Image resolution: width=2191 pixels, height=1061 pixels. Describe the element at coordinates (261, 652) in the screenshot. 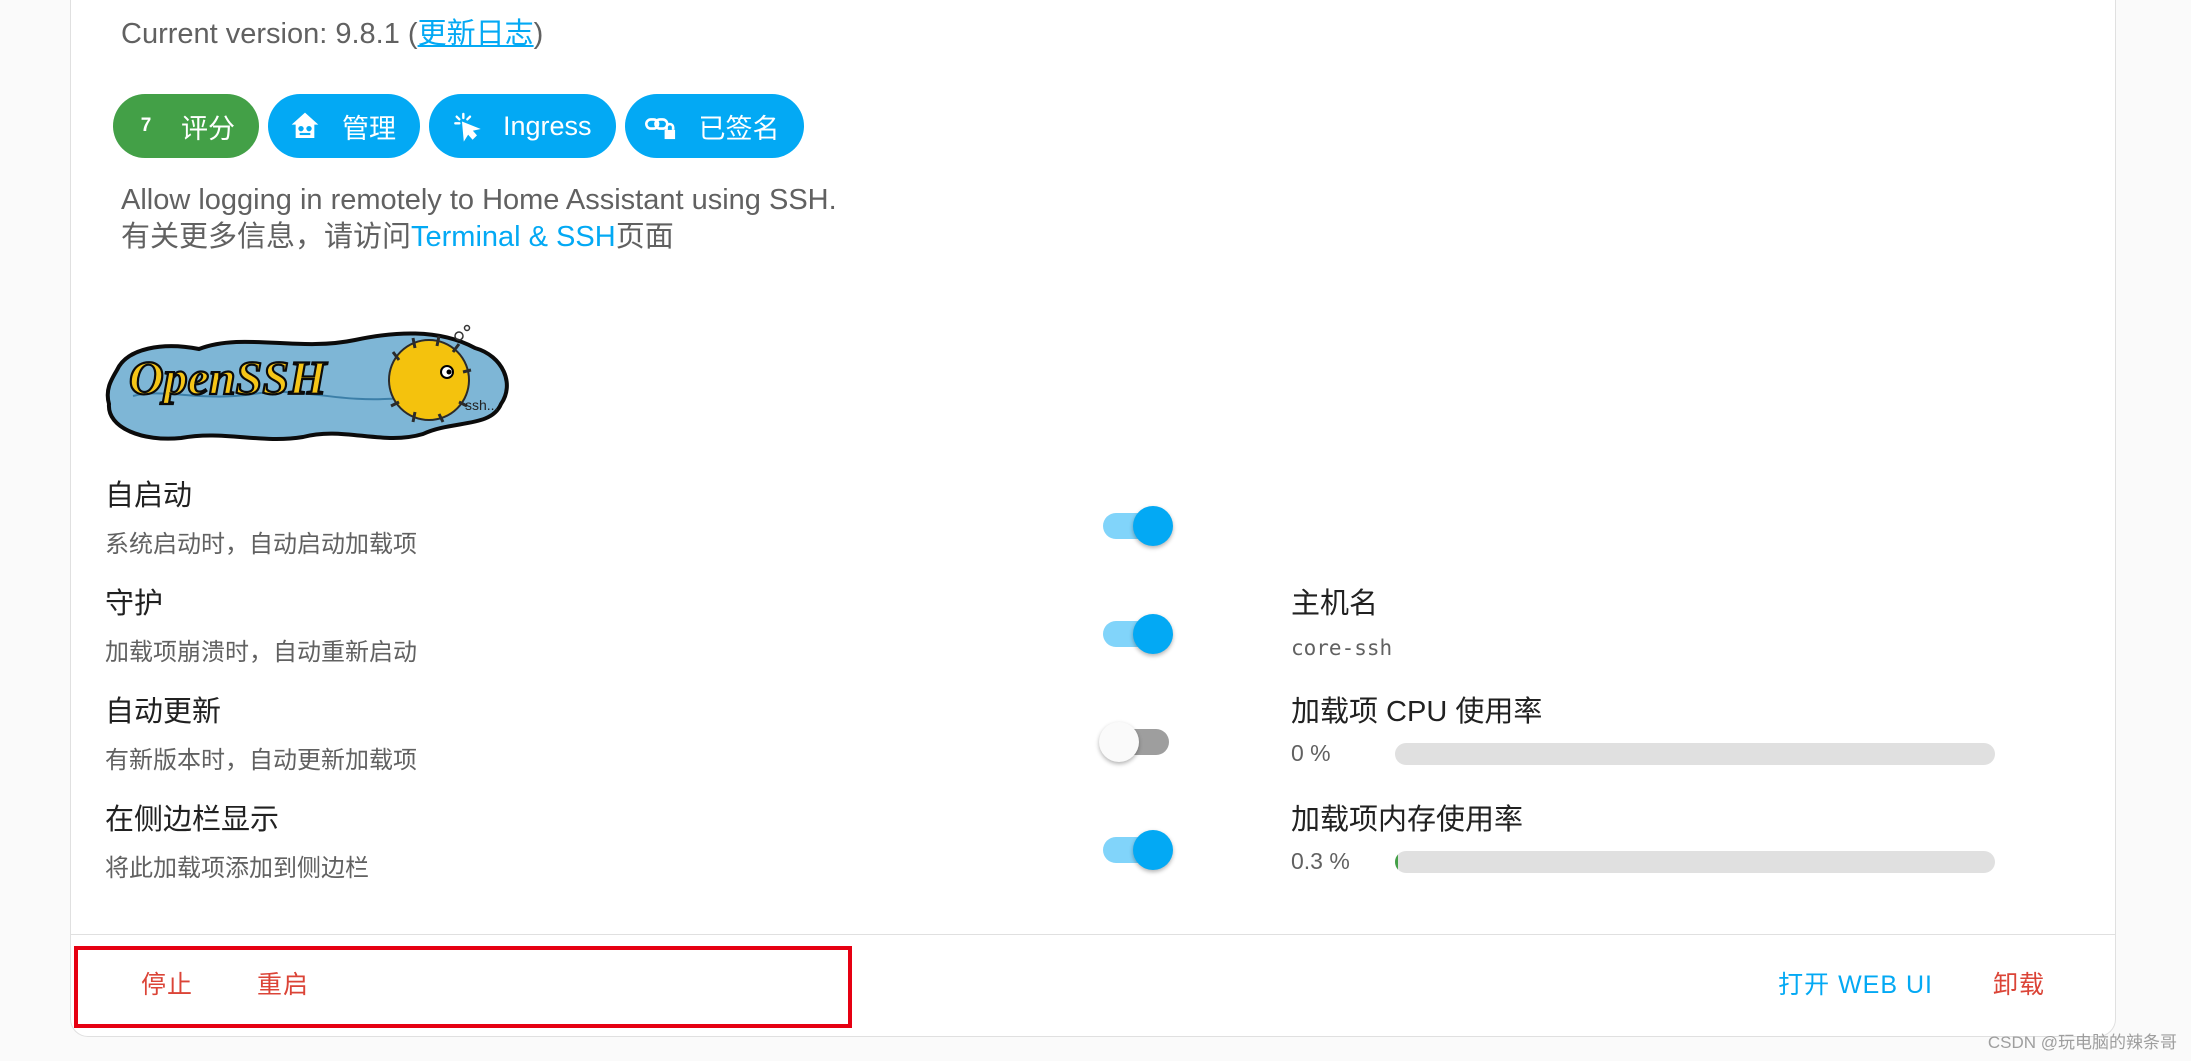

I see `option-subtitle: 加载项崩溃时，自动重新启动` at that location.